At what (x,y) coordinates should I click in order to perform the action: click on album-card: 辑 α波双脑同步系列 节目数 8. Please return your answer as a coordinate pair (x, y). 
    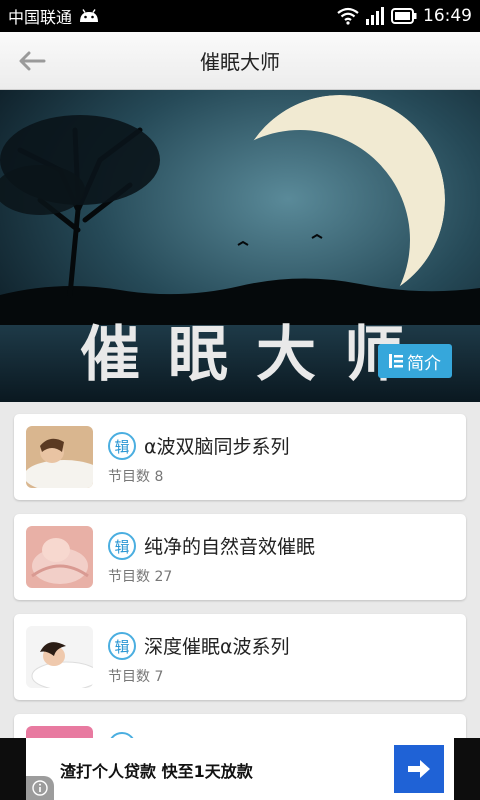
    Looking at the image, I should click on (240, 457).